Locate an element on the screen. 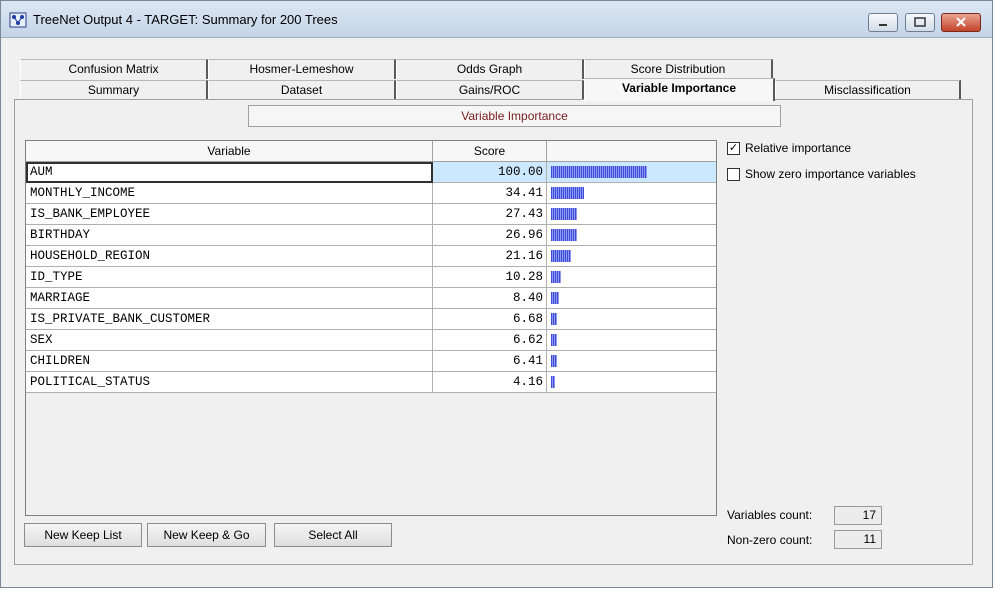 The width and height of the screenshot is (995, 590). table-row: ID_TYPE 10.28 is located at coordinates (371, 277).